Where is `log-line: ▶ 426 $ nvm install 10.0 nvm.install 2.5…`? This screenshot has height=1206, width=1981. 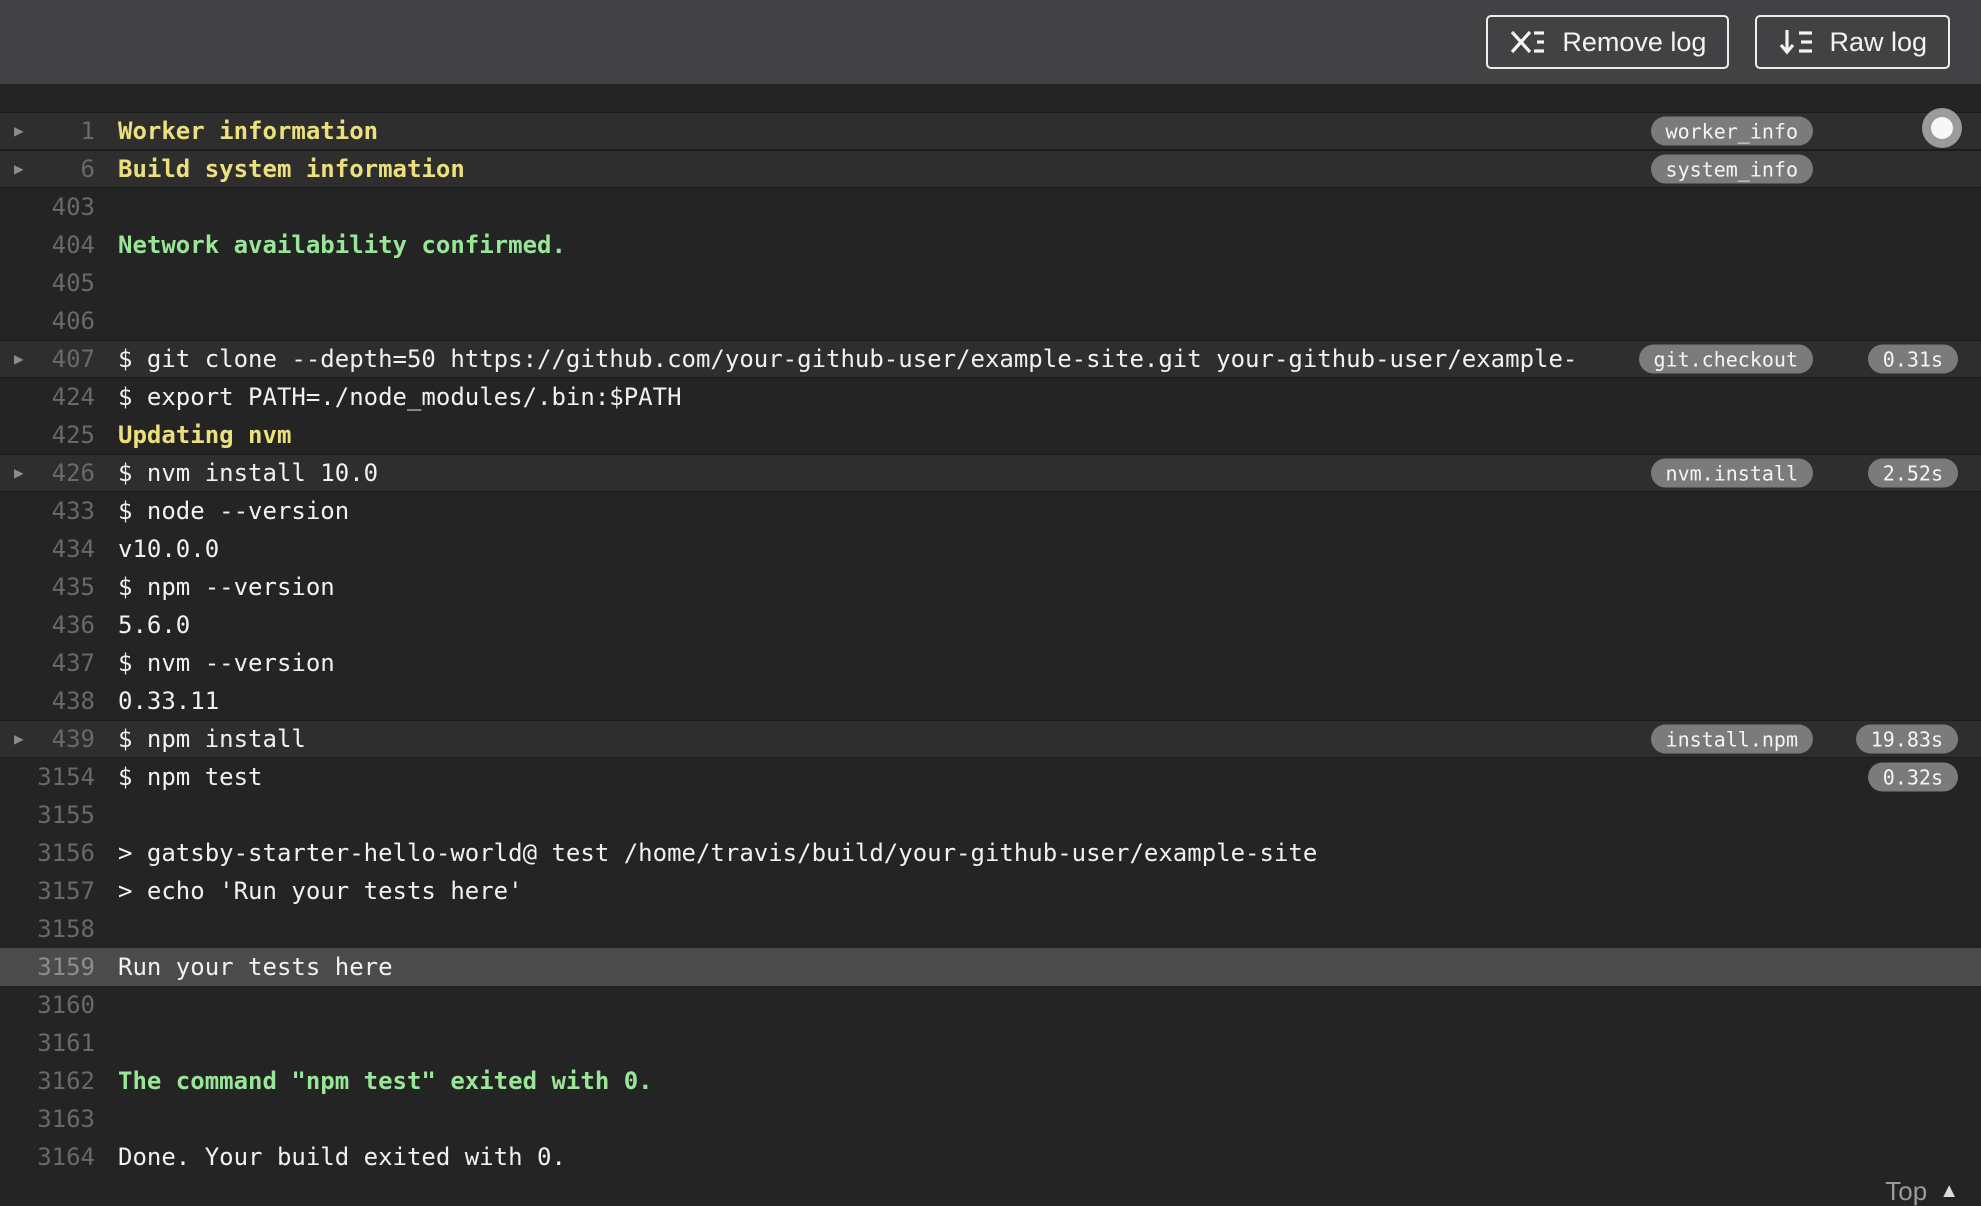
log-line: ▶ 426 $ nvm install 10.0 nvm.install 2.5… is located at coordinates (990, 473).